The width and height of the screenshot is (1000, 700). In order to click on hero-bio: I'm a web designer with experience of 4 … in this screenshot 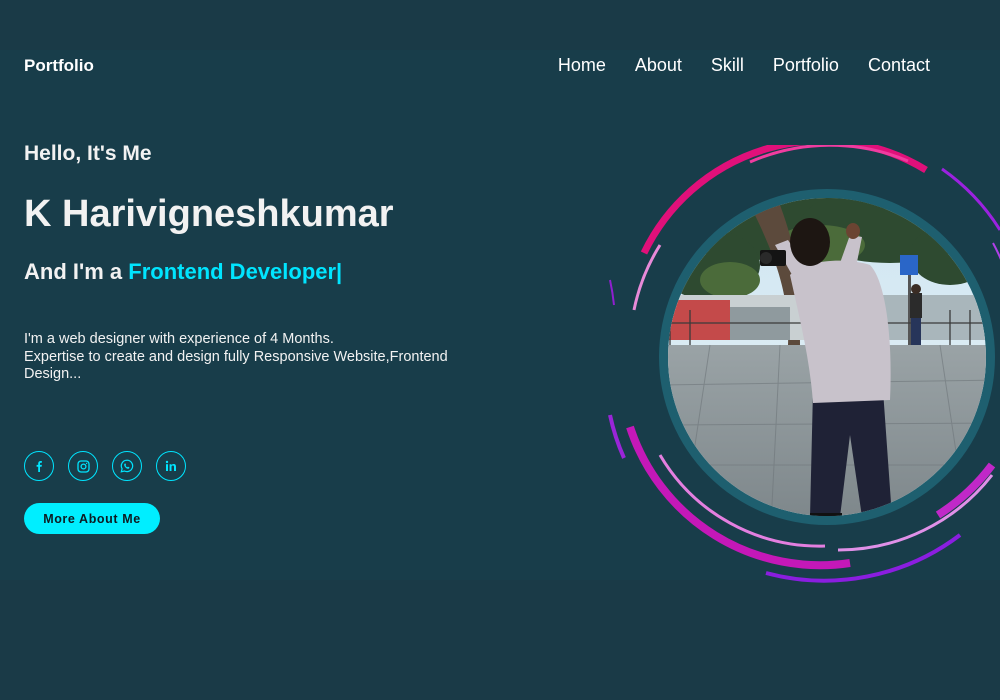, I will do `click(254, 357)`.